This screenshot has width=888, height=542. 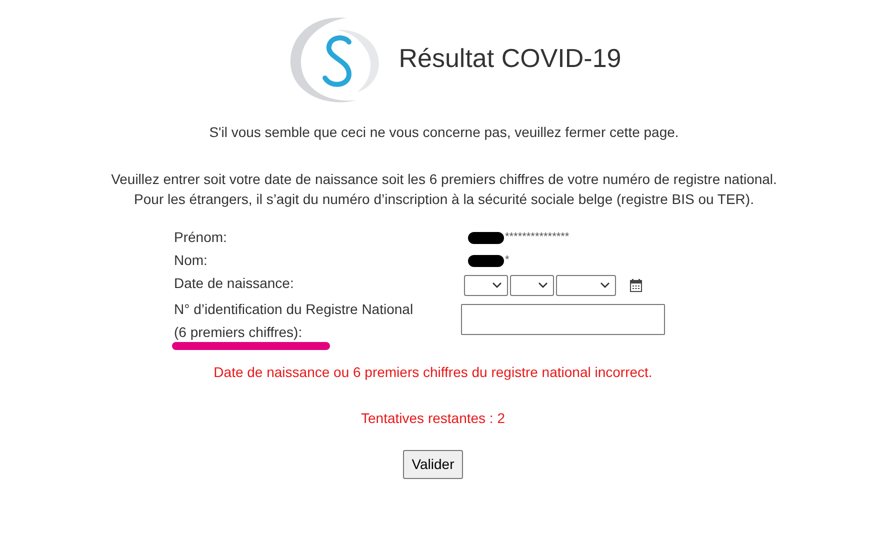 What do you see at coordinates (433, 372) in the screenshot?
I see `error-message: Date de naissance ou 6 premiers chiffres du registre national incorrect.` at bounding box center [433, 372].